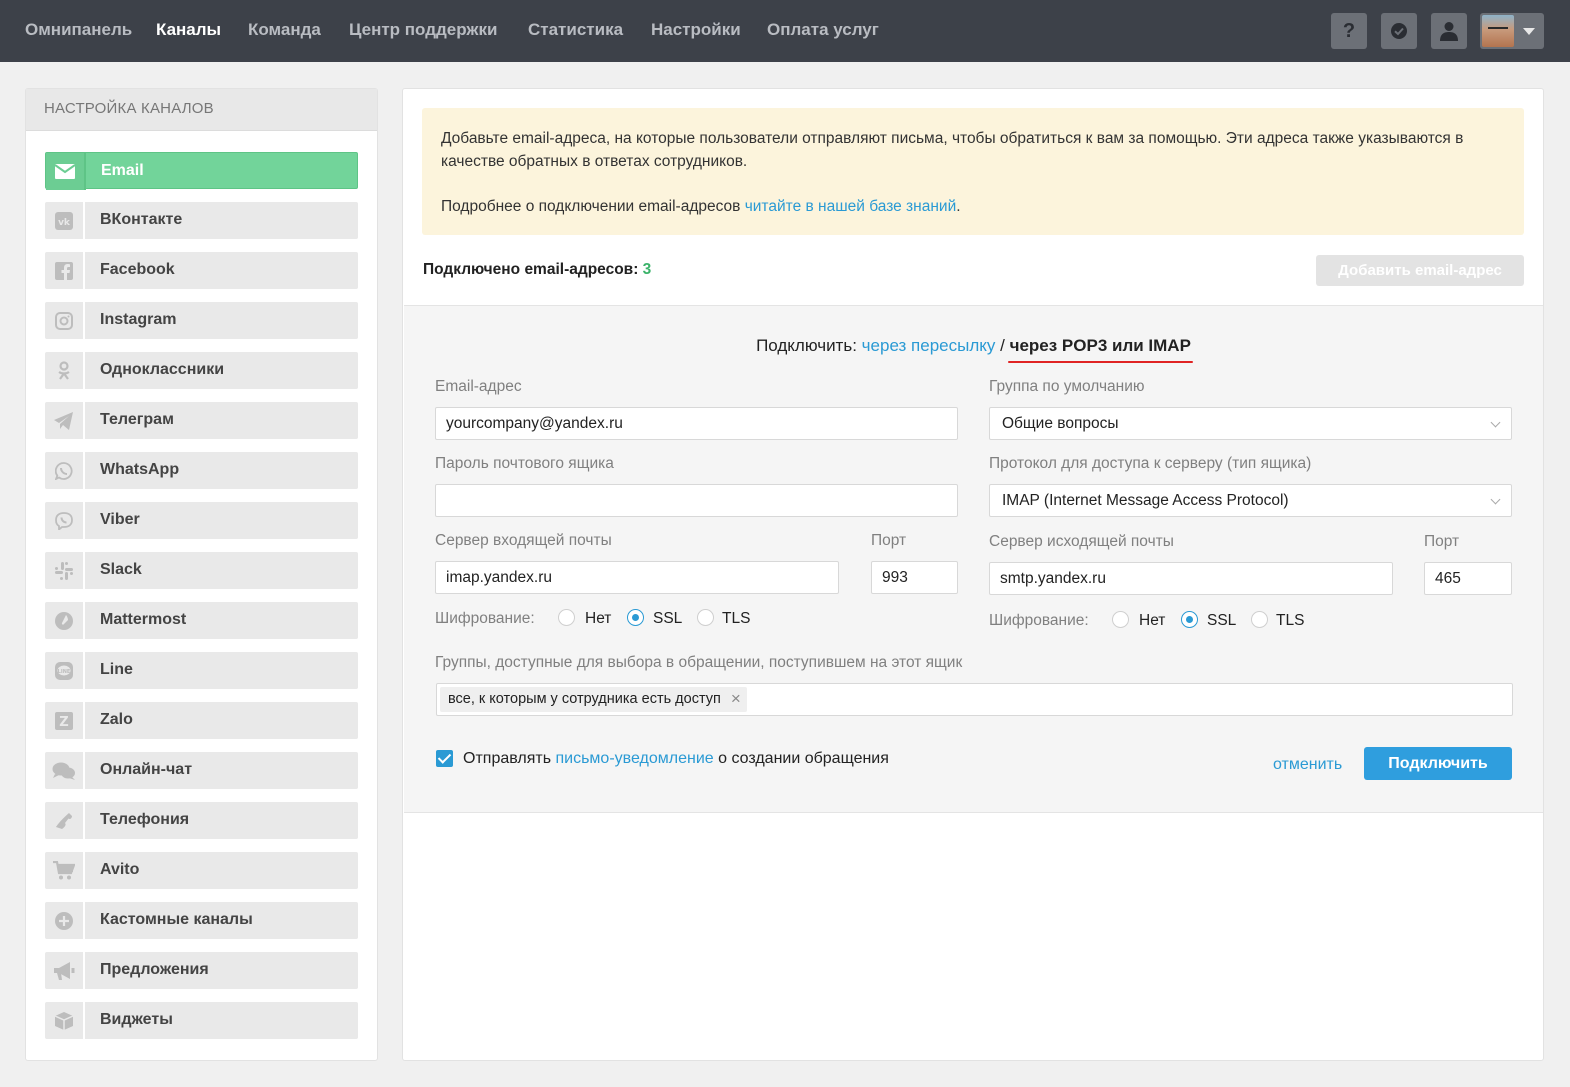 This screenshot has width=1570, height=1087. What do you see at coordinates (63, 771) in the screenshot?
I see `chat-icon` at bounding box center [63, 771].